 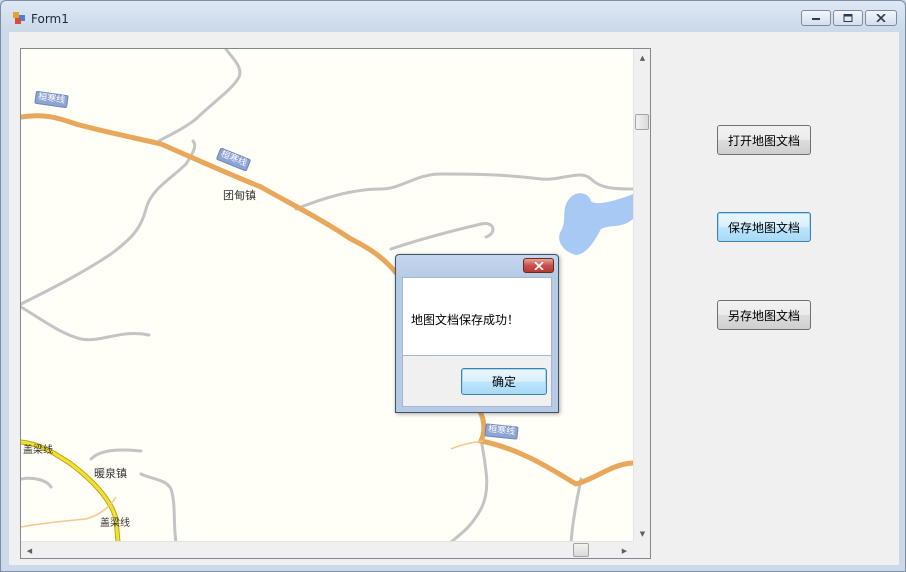 What do you see at coordinates (642, 122) in the screenshot?
I see `vertical-scroll-thumb` at bounding box center [642, 122].